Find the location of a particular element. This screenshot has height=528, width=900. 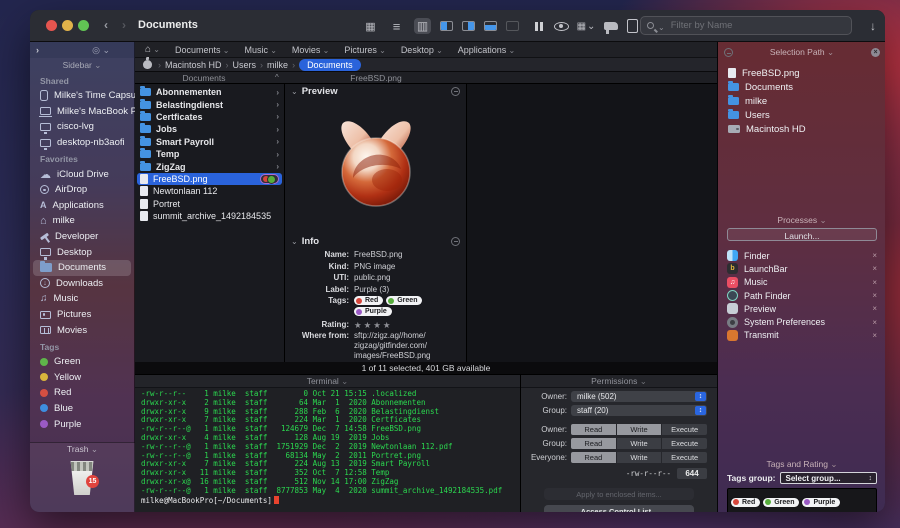

split-right-pane-button is located at coordinates (468, 26).